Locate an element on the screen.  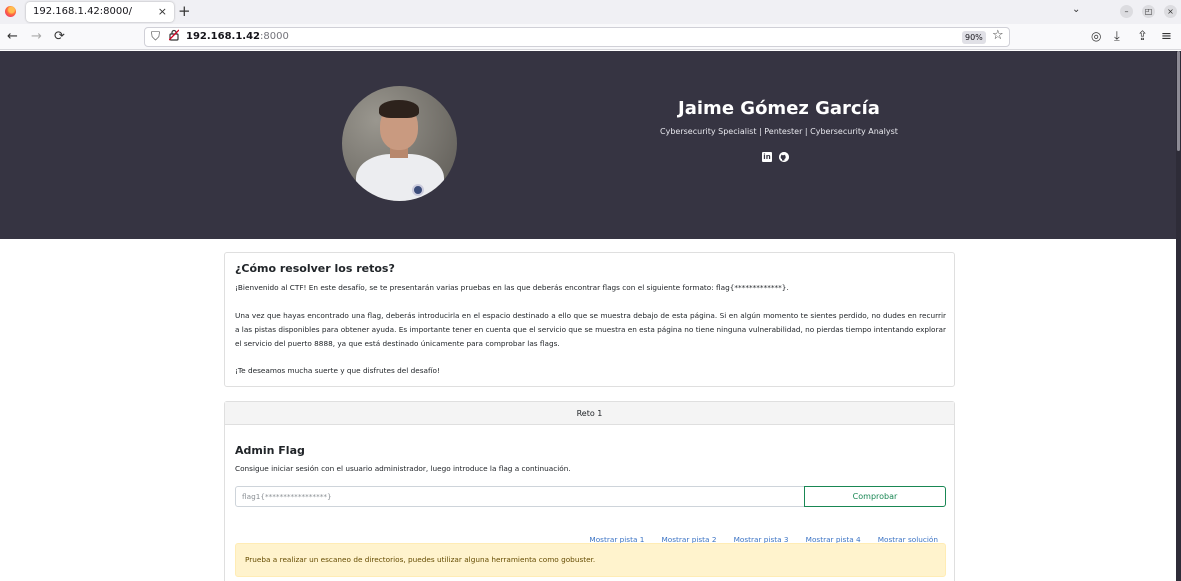
firefox-logo-icon is located at coordinates (10, 11).